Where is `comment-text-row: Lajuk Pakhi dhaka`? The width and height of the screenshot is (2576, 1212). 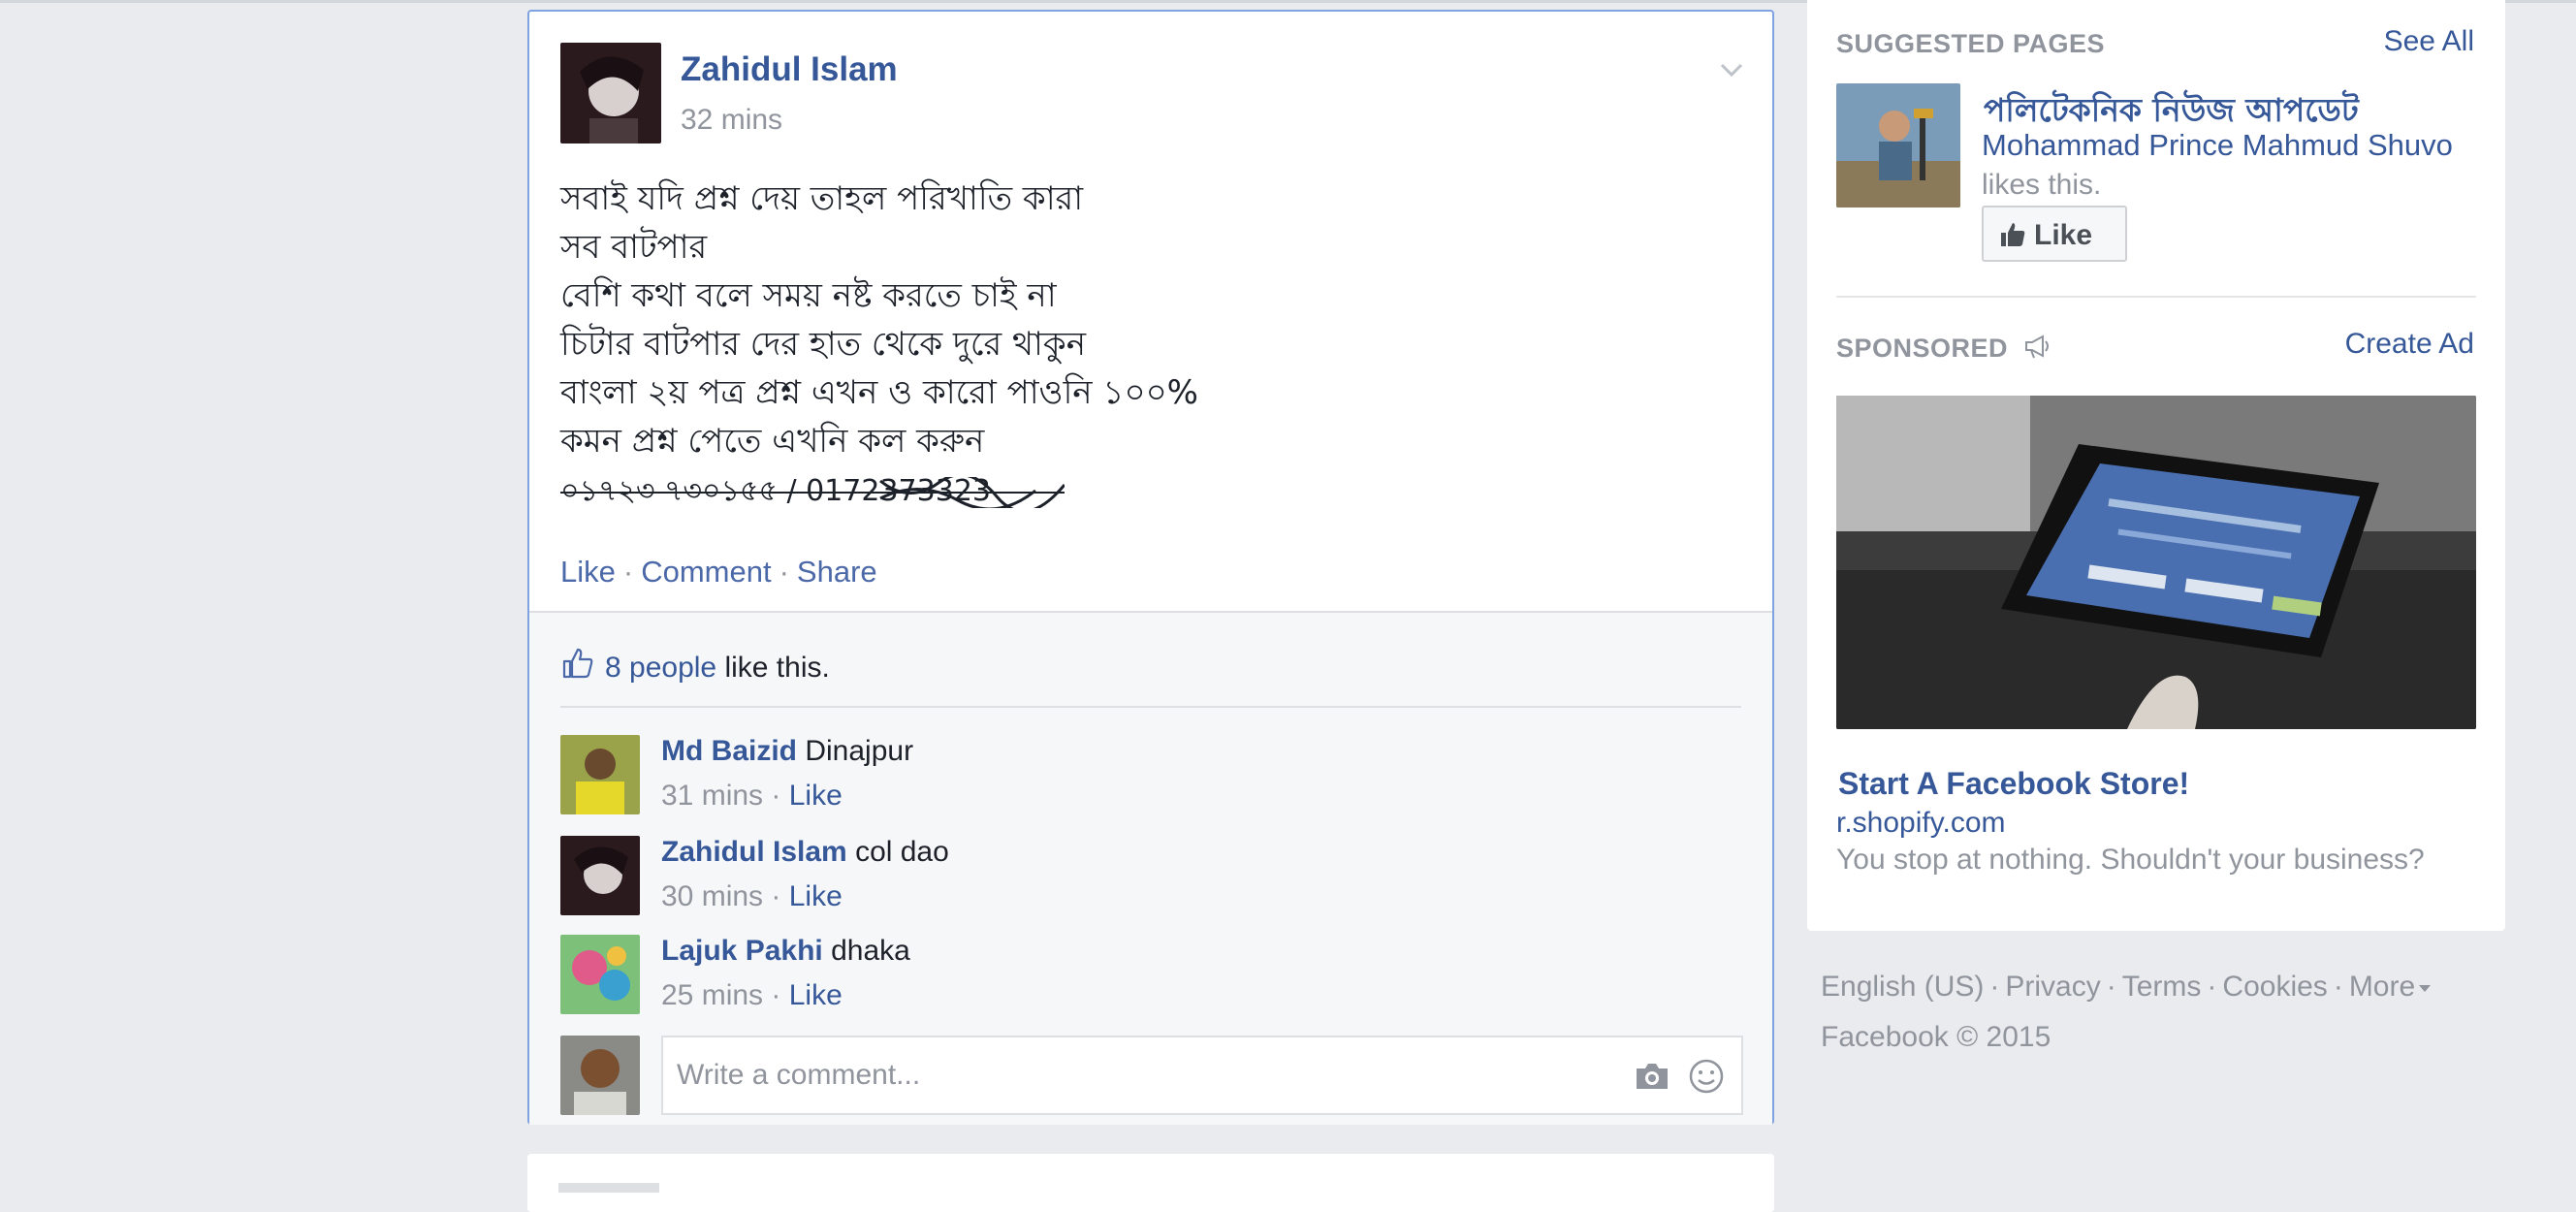 comment-text-row: Lajuk Pakhi dhaka is located at coordinates (785, 952).